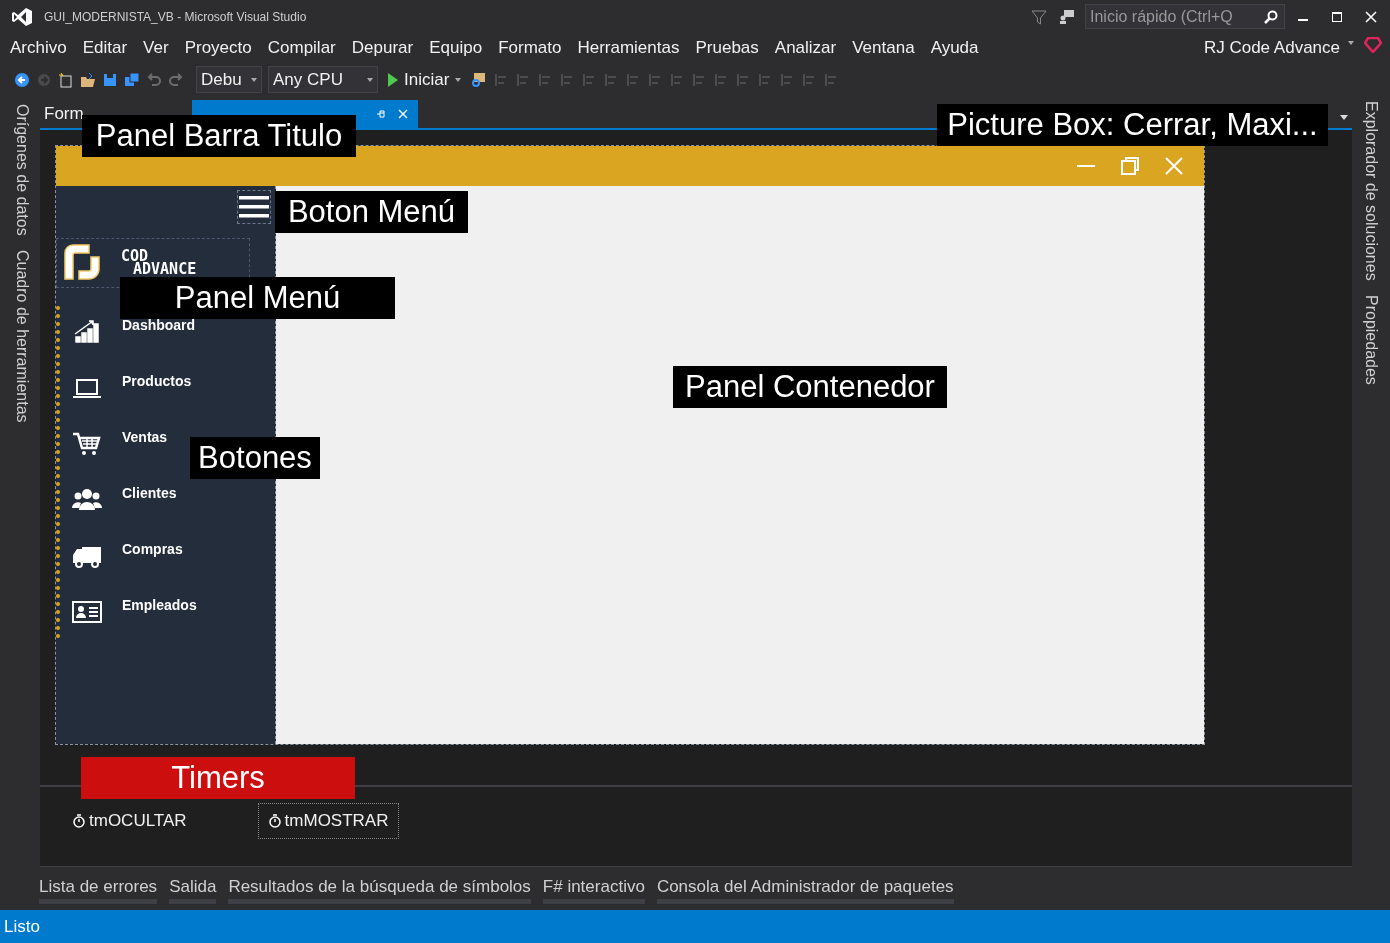  Describe the element at coordinates (44, 79) in the screenshot. I see `forward-icon` at that location.